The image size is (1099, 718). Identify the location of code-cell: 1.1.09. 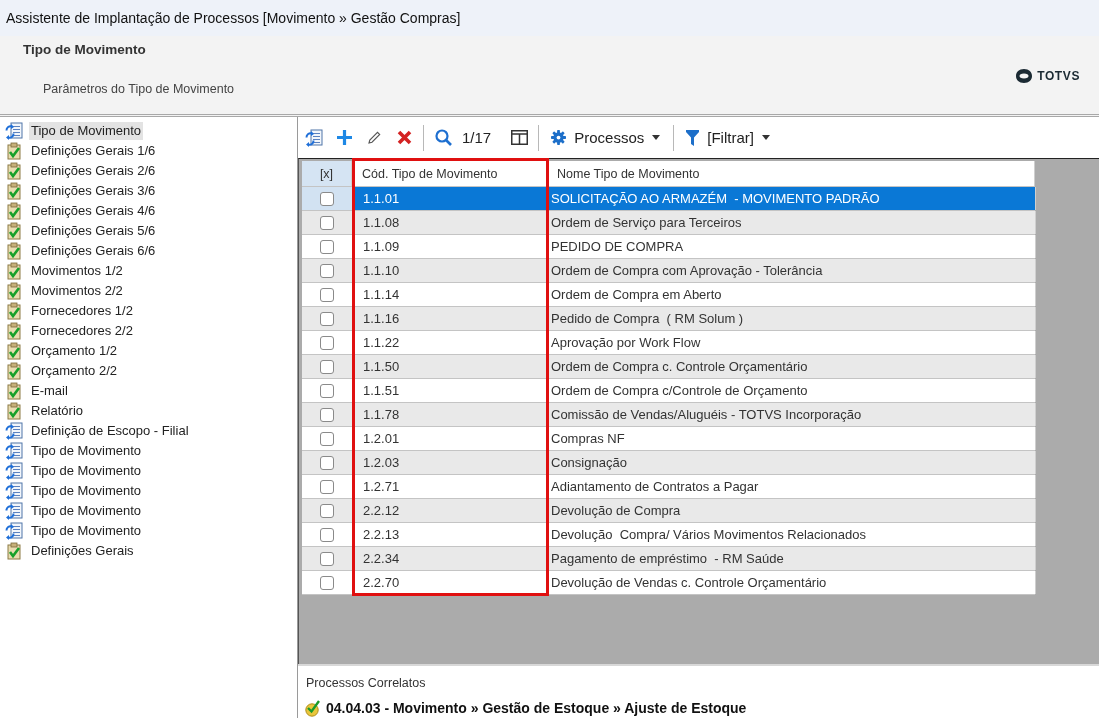
(450, 246).